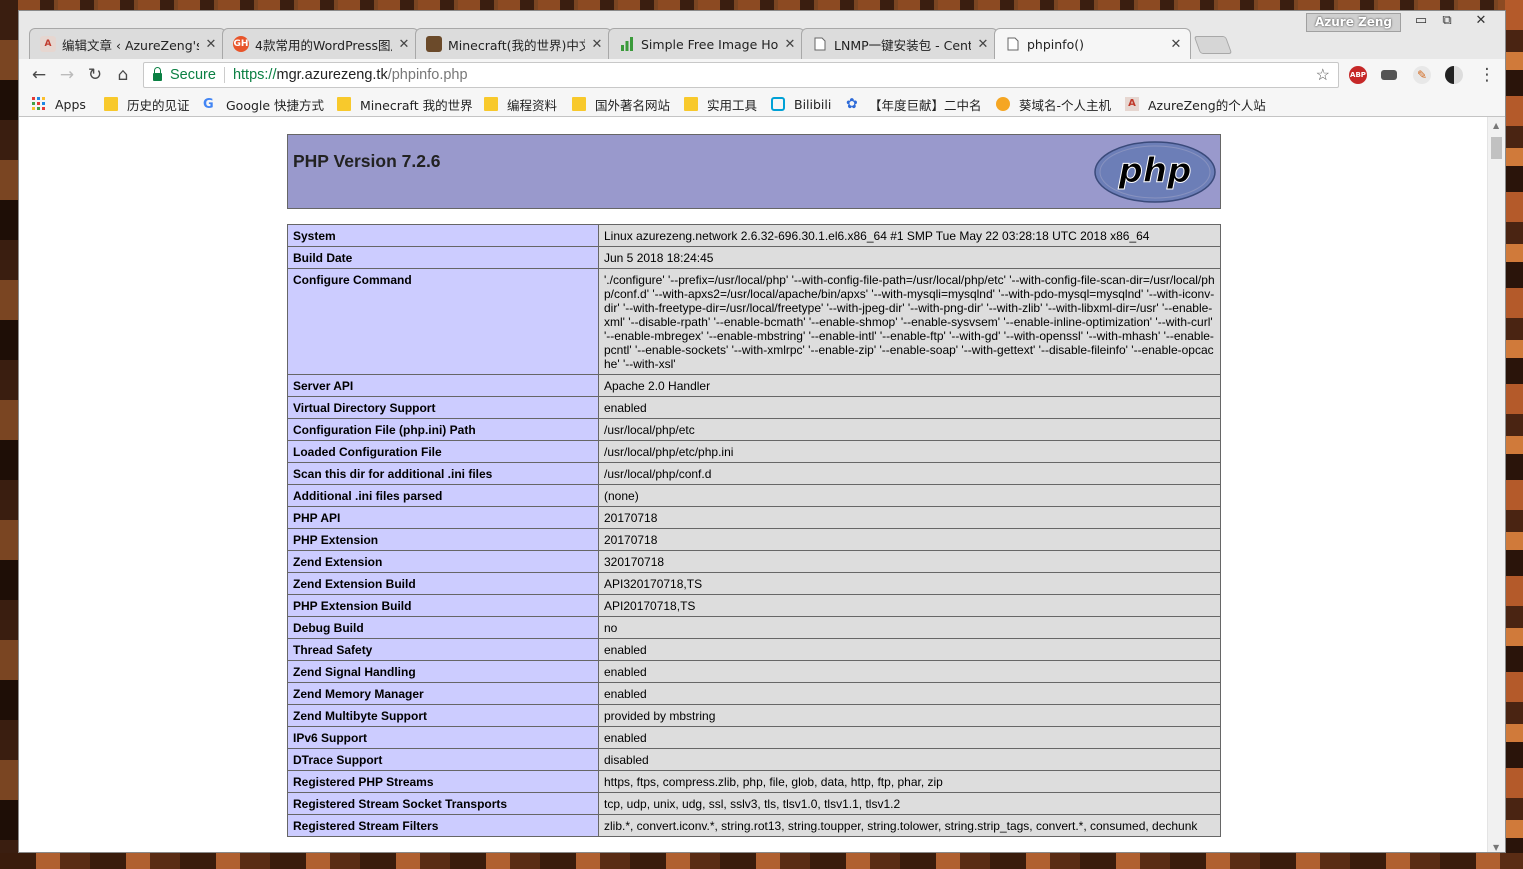 The height and width of the screenshot is (869, 1523). What do you see at coordinates (443, 429) in the screenshot?
I see `row-key: Configuration File (php.ini) Path` at bounding box center [443, 429].